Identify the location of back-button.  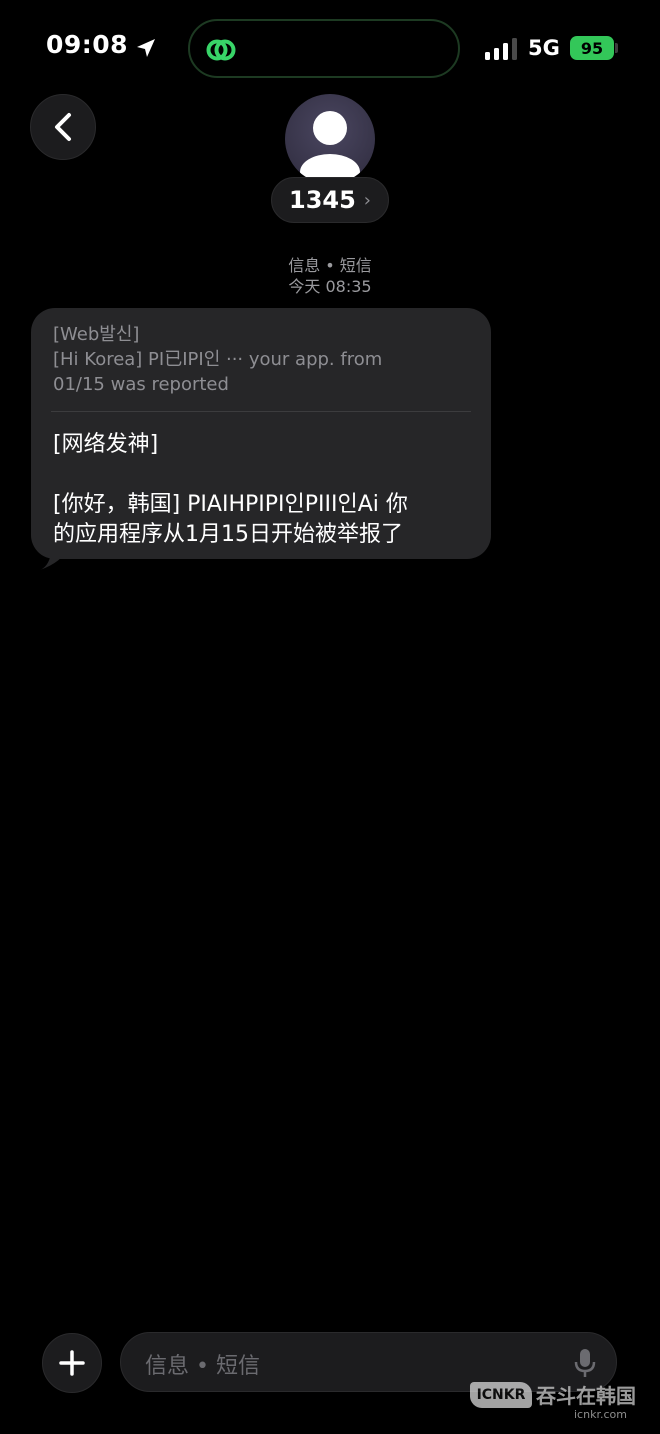
(63, 127).